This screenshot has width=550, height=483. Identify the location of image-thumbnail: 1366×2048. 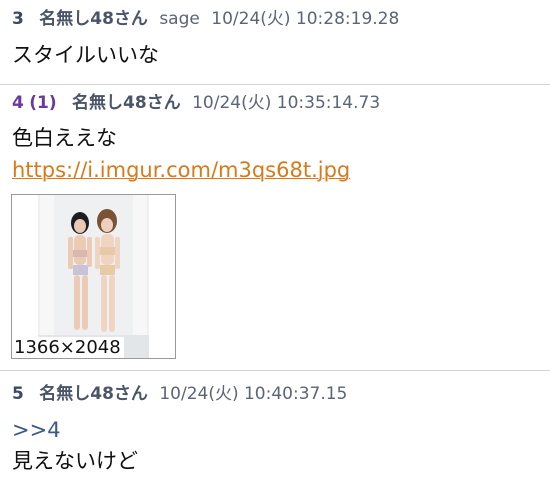
(93, 276).